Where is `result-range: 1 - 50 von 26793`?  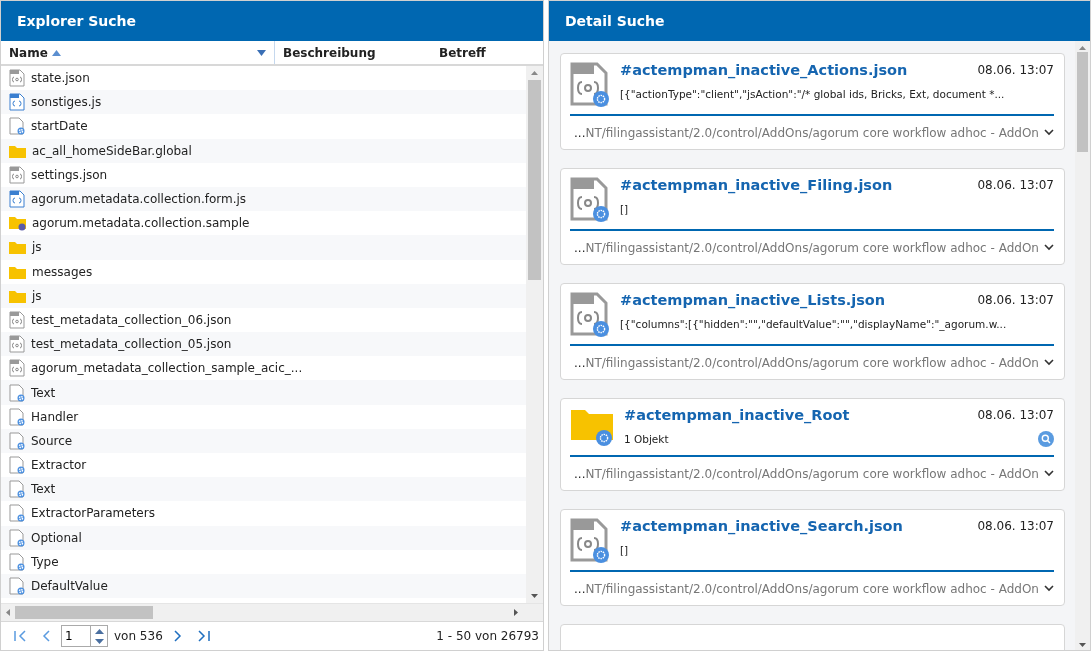 result-range: 1 - 50 von 26793 is located at coordinates (487, 636).